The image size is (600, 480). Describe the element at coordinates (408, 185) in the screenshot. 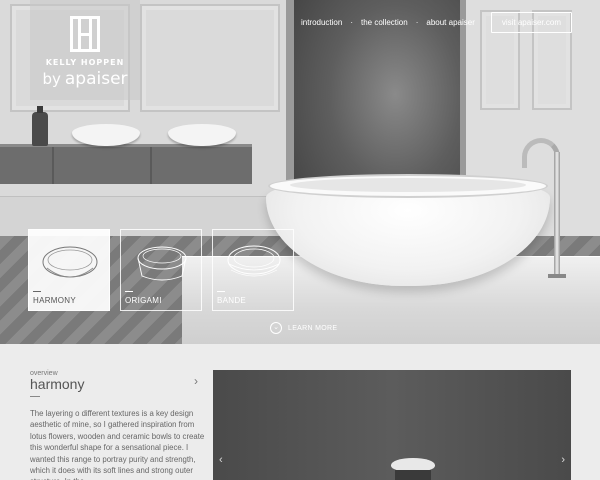

I see `bathtub-inner` at that location.